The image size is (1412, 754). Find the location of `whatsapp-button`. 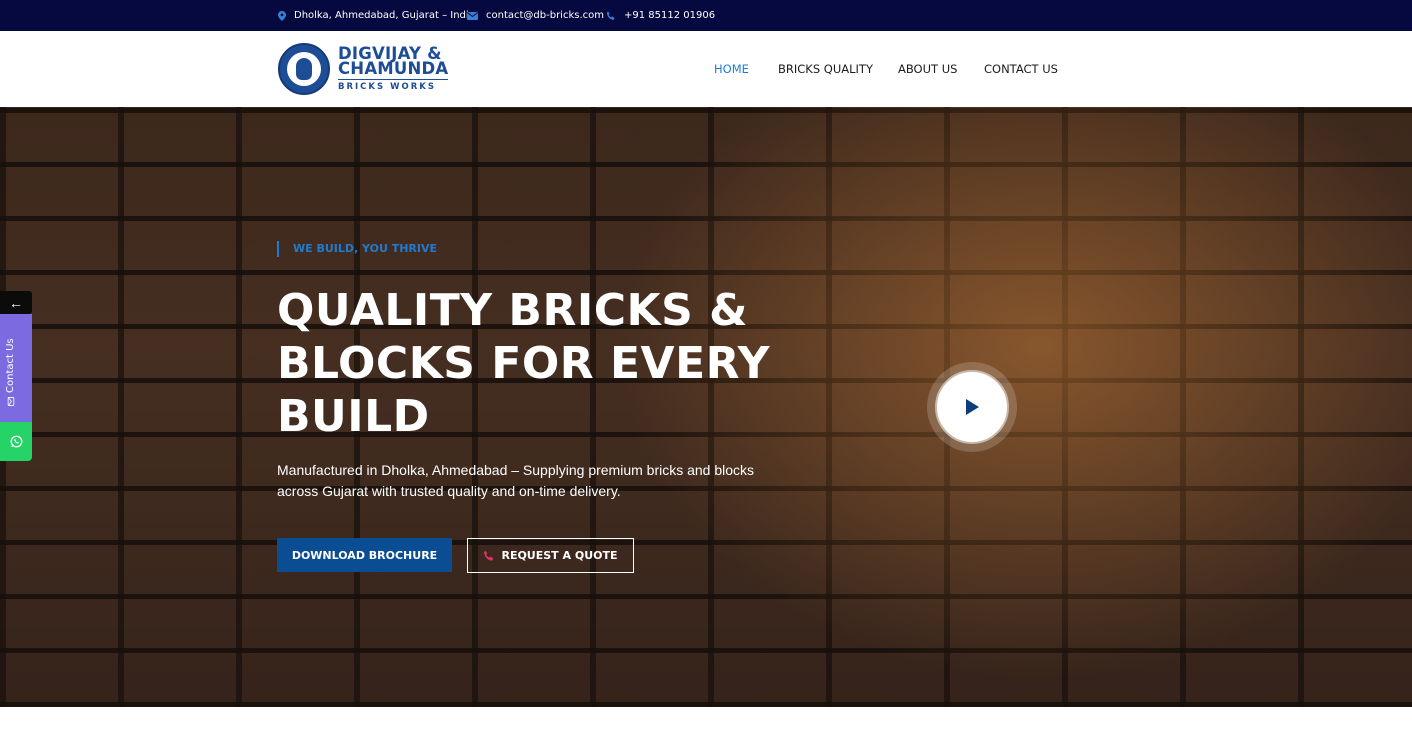

whatsapp-button is located at coordinates (16, 441).